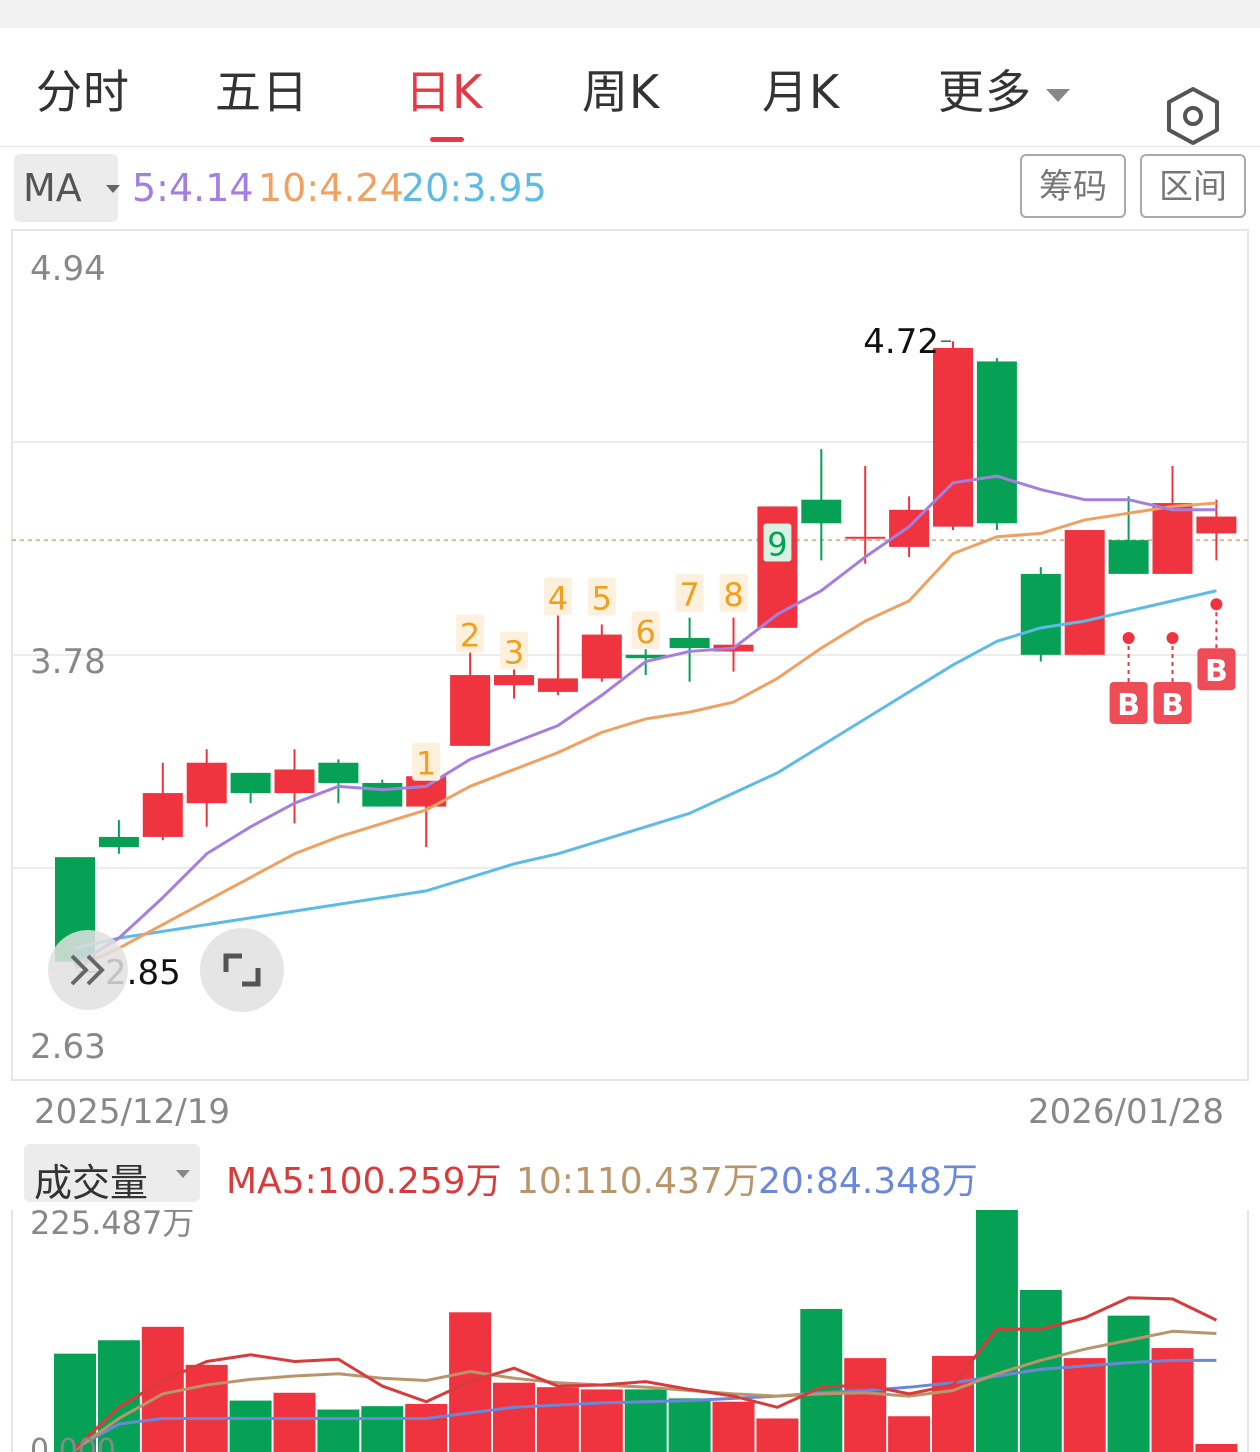 Image resolution: width=1260 pixels, height=1452 pixels. What do you see at coordinates (733, 595) in the screenshot?
I see `seq-number: 8` at bounding box center [733, 595].